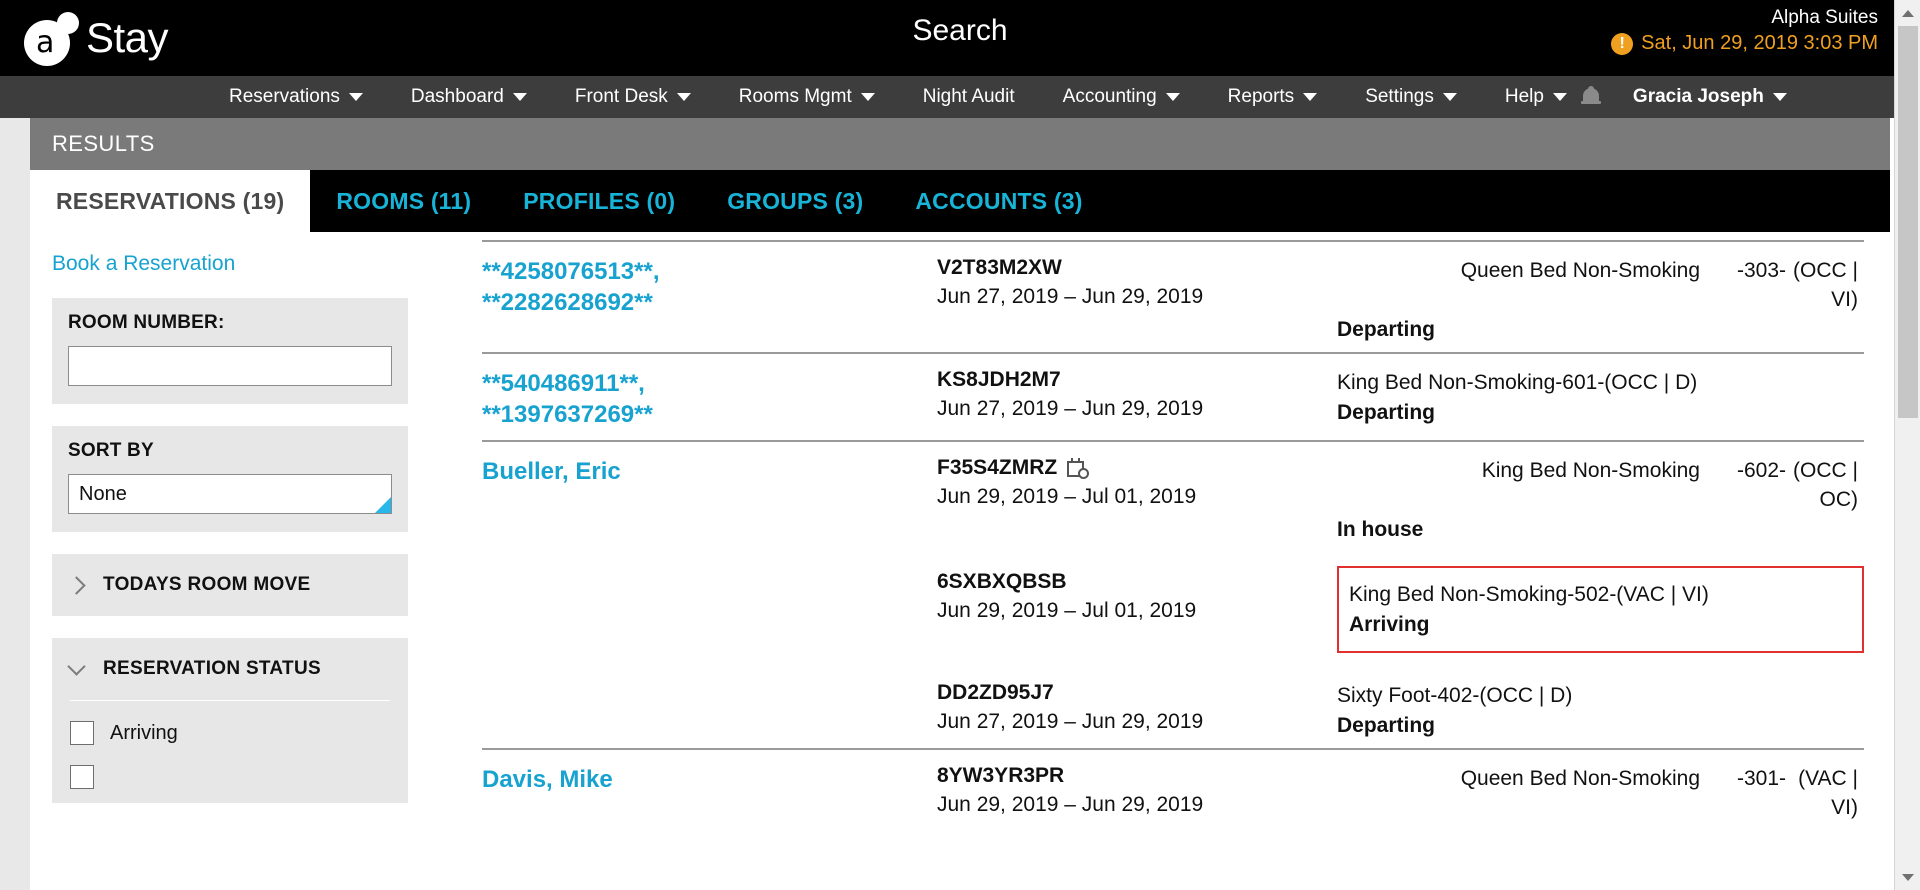 The height and width of the screenshot is (890, 1920). What do you see at coordinates (1908, 222) in the screenshot?
I see `scrollbar-thumb` at bounding box center [1908, 222].